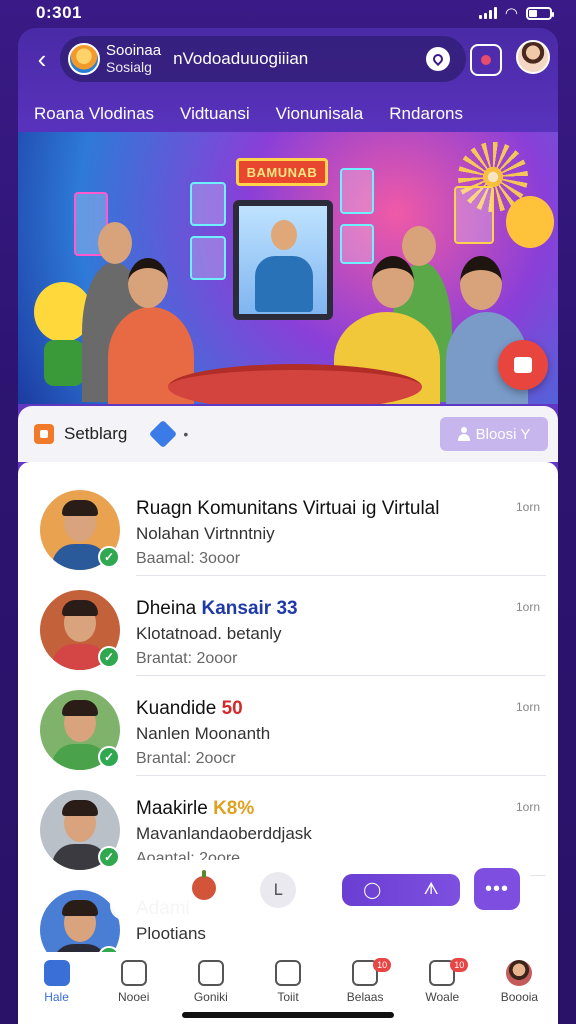  What do you see at coordinates (442, 981) in the screenshot?
I see `nav-item-6: 10 Woale` at bounding box center [442, 981].